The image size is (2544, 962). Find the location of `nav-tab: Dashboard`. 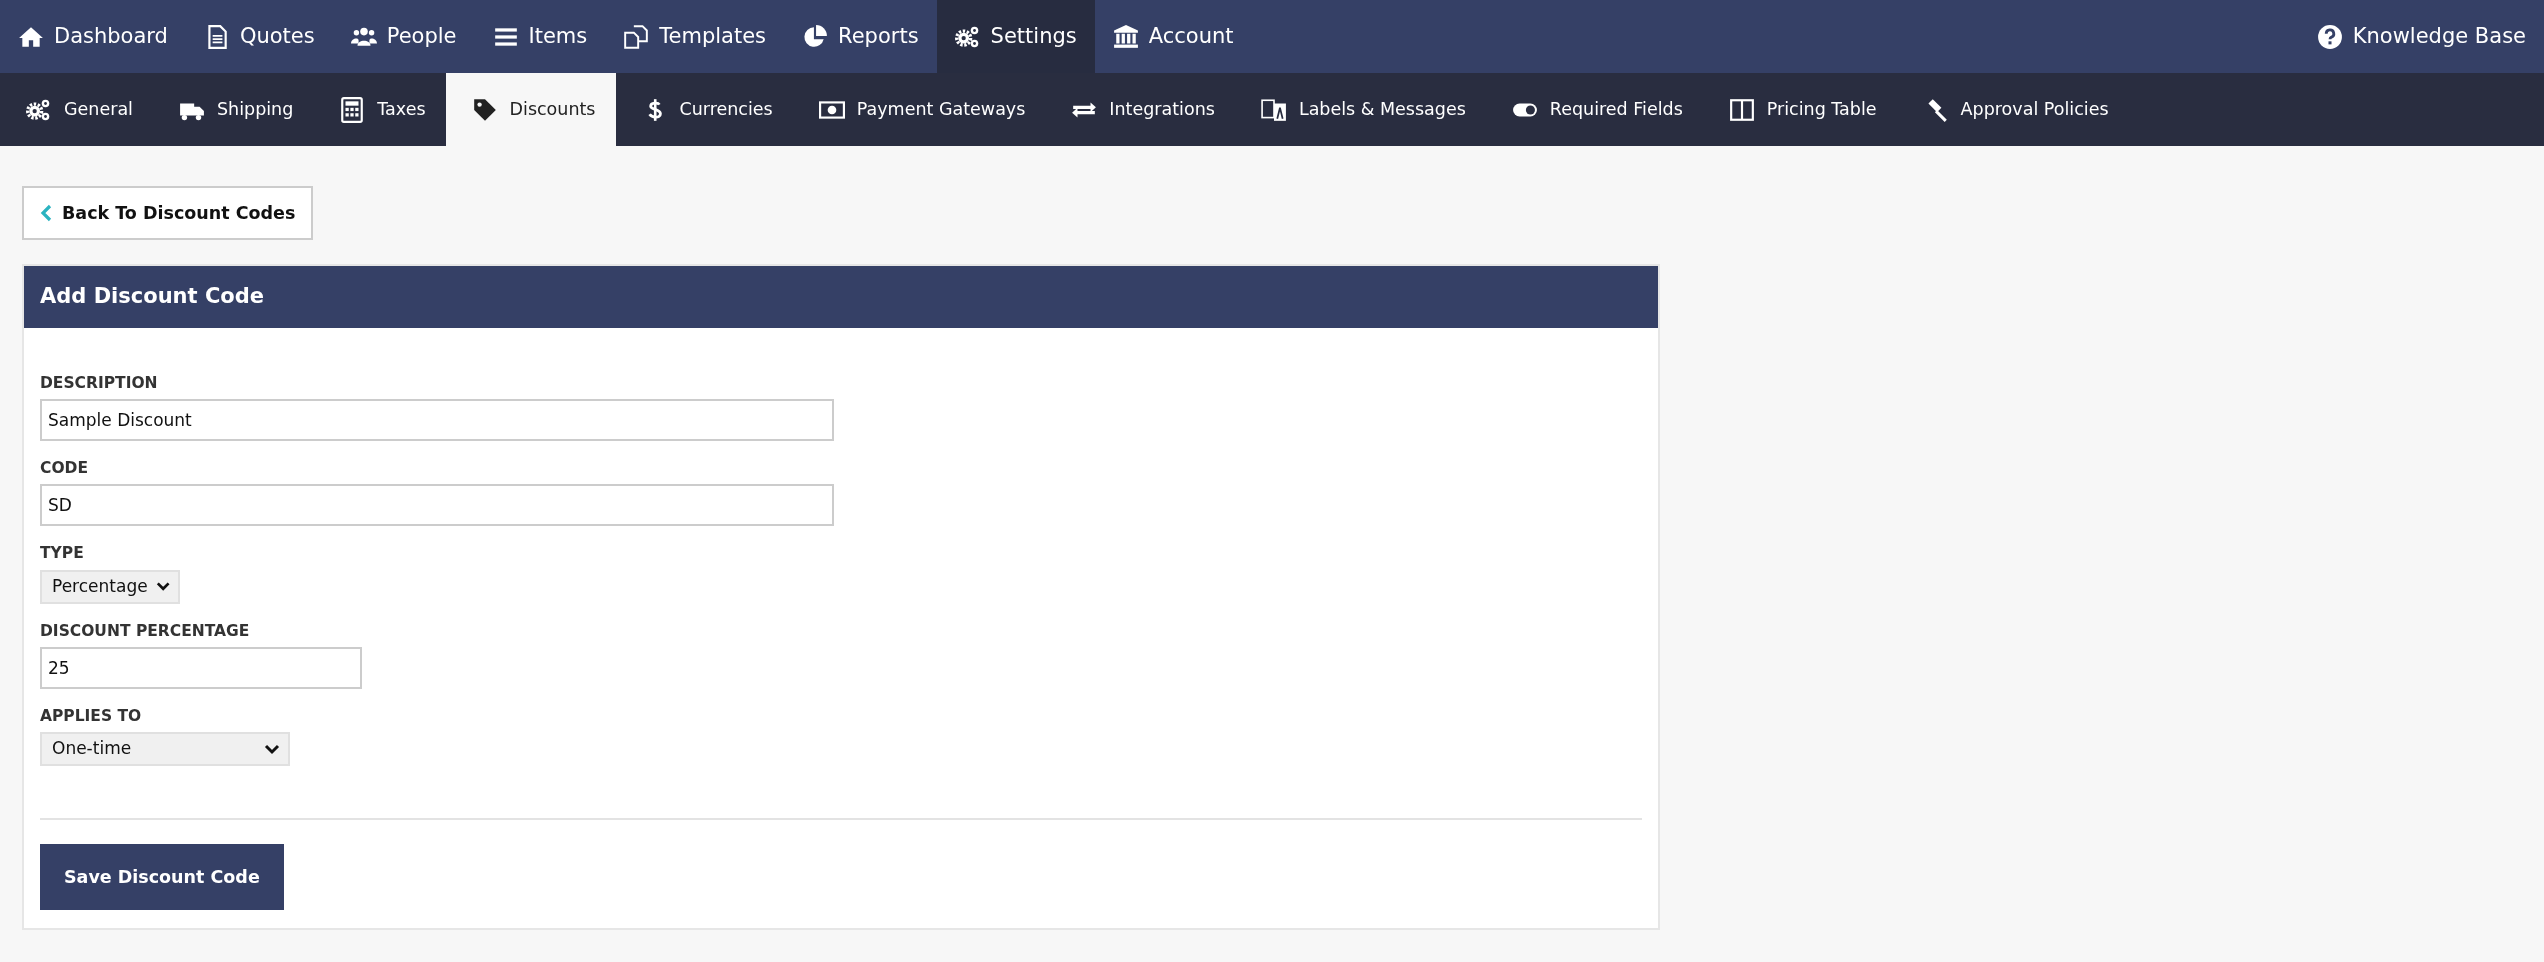

nav-tab: Dashboard is located at coordinates (93, 36).